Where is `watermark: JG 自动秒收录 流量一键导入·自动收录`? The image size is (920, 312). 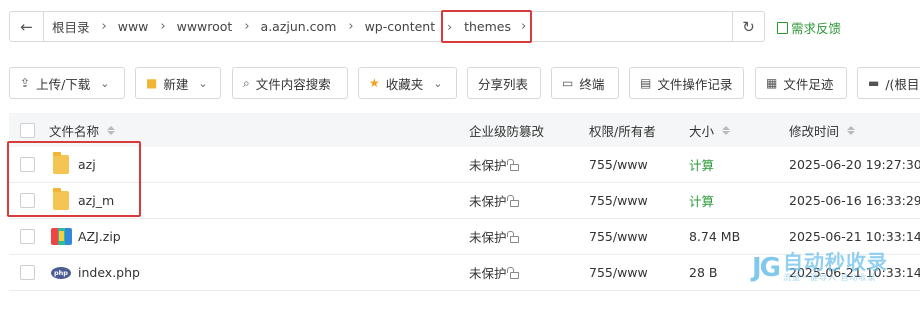 watermark: JG 自动秒收录 流量一键导入·自动收录 is located at coordinates (820, 267).